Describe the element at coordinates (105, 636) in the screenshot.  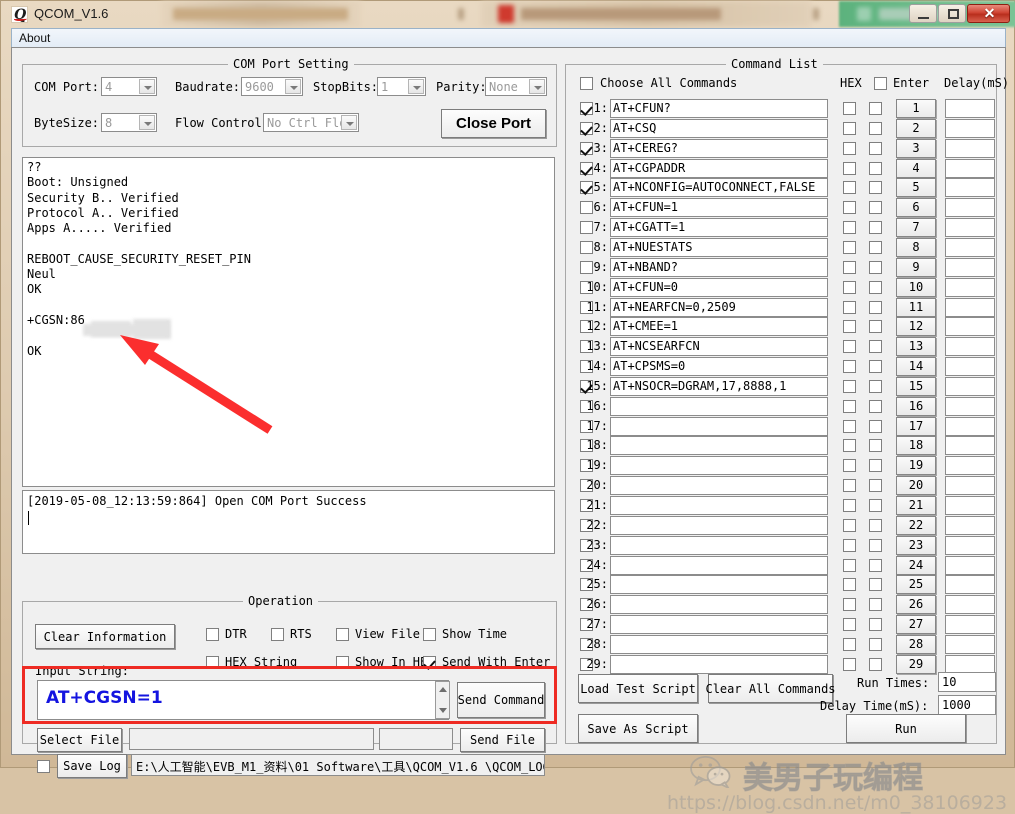
I see `clear-information-button: Clear Information` at that location.